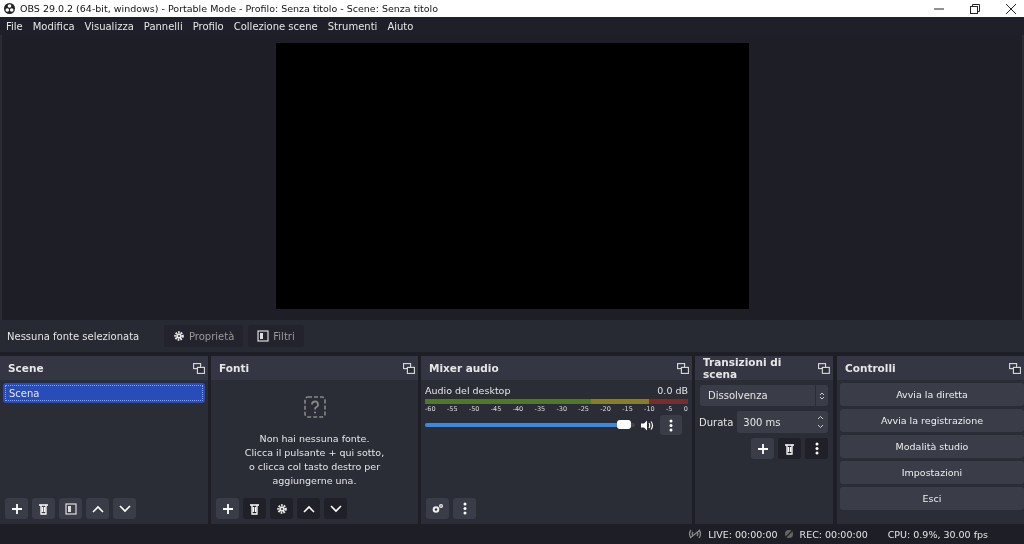  What do you see at coordinates (743, 534) in the screenshot?
I see `live-time: LIVE: 00:00:00` at bounding box center [743, 534].